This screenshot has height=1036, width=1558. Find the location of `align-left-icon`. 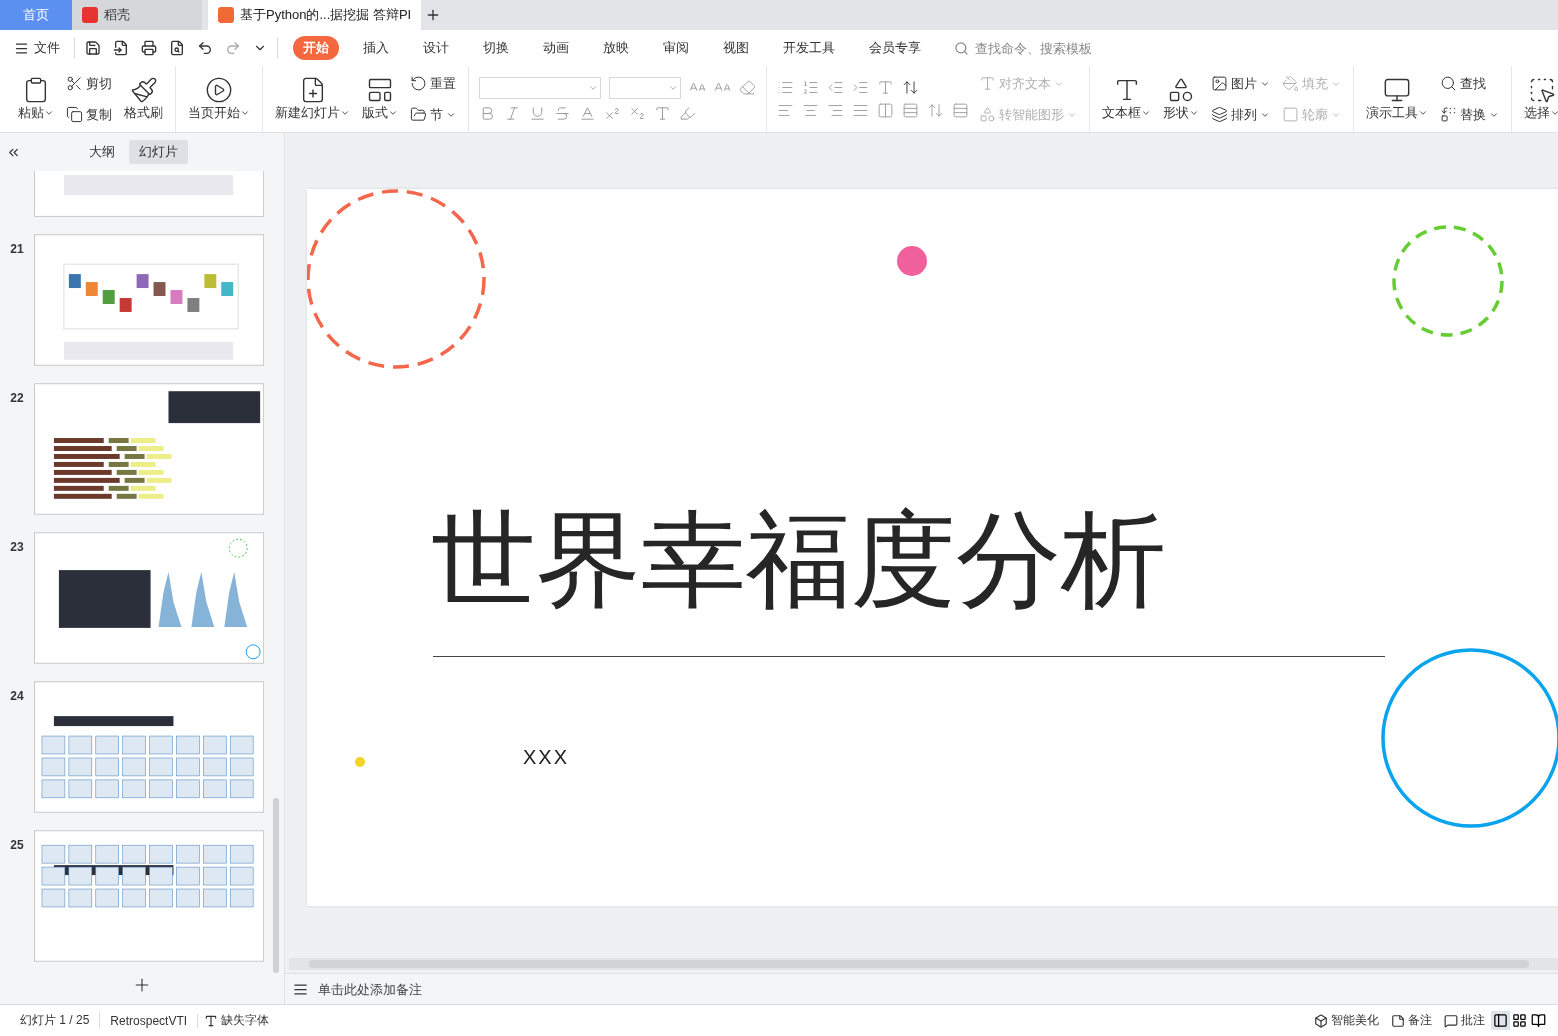

align-left-icon is located at coordinates (785, 110).